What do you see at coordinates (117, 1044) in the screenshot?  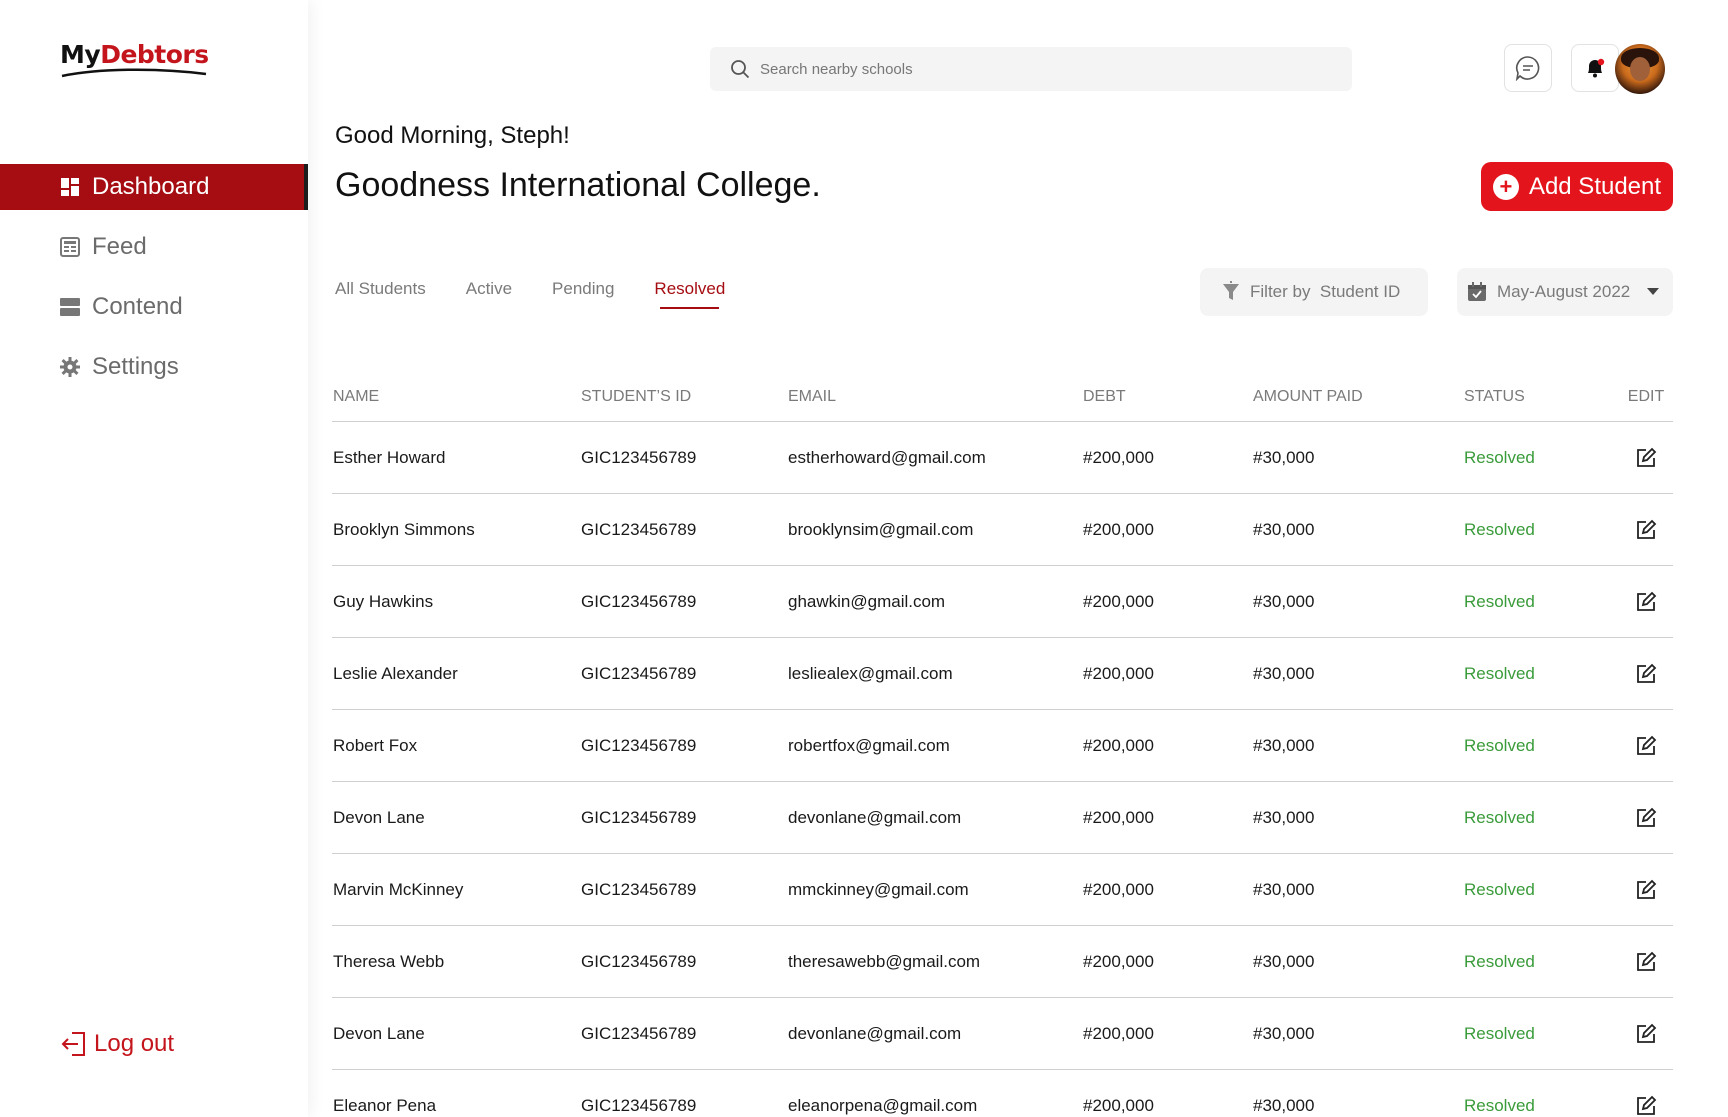 I see `logout-button: Log out` at bounding box center [117, 1044].